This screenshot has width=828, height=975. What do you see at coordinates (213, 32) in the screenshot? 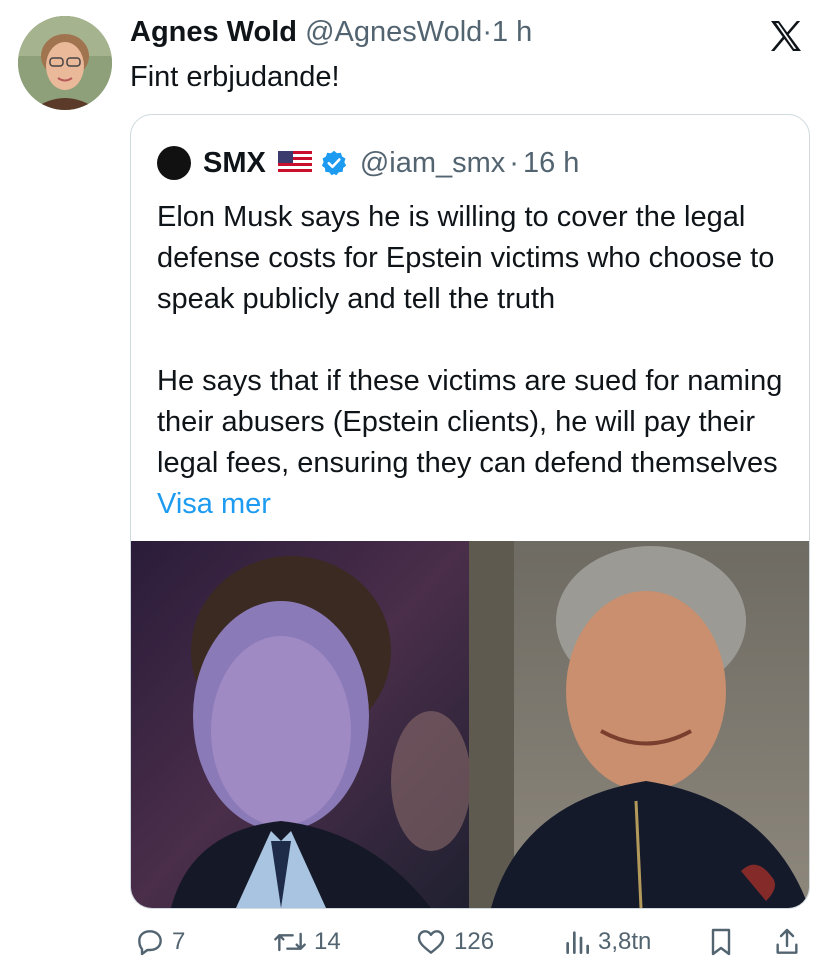
I see `author-name: Agnes Wold` at bounding box center [213, 32].